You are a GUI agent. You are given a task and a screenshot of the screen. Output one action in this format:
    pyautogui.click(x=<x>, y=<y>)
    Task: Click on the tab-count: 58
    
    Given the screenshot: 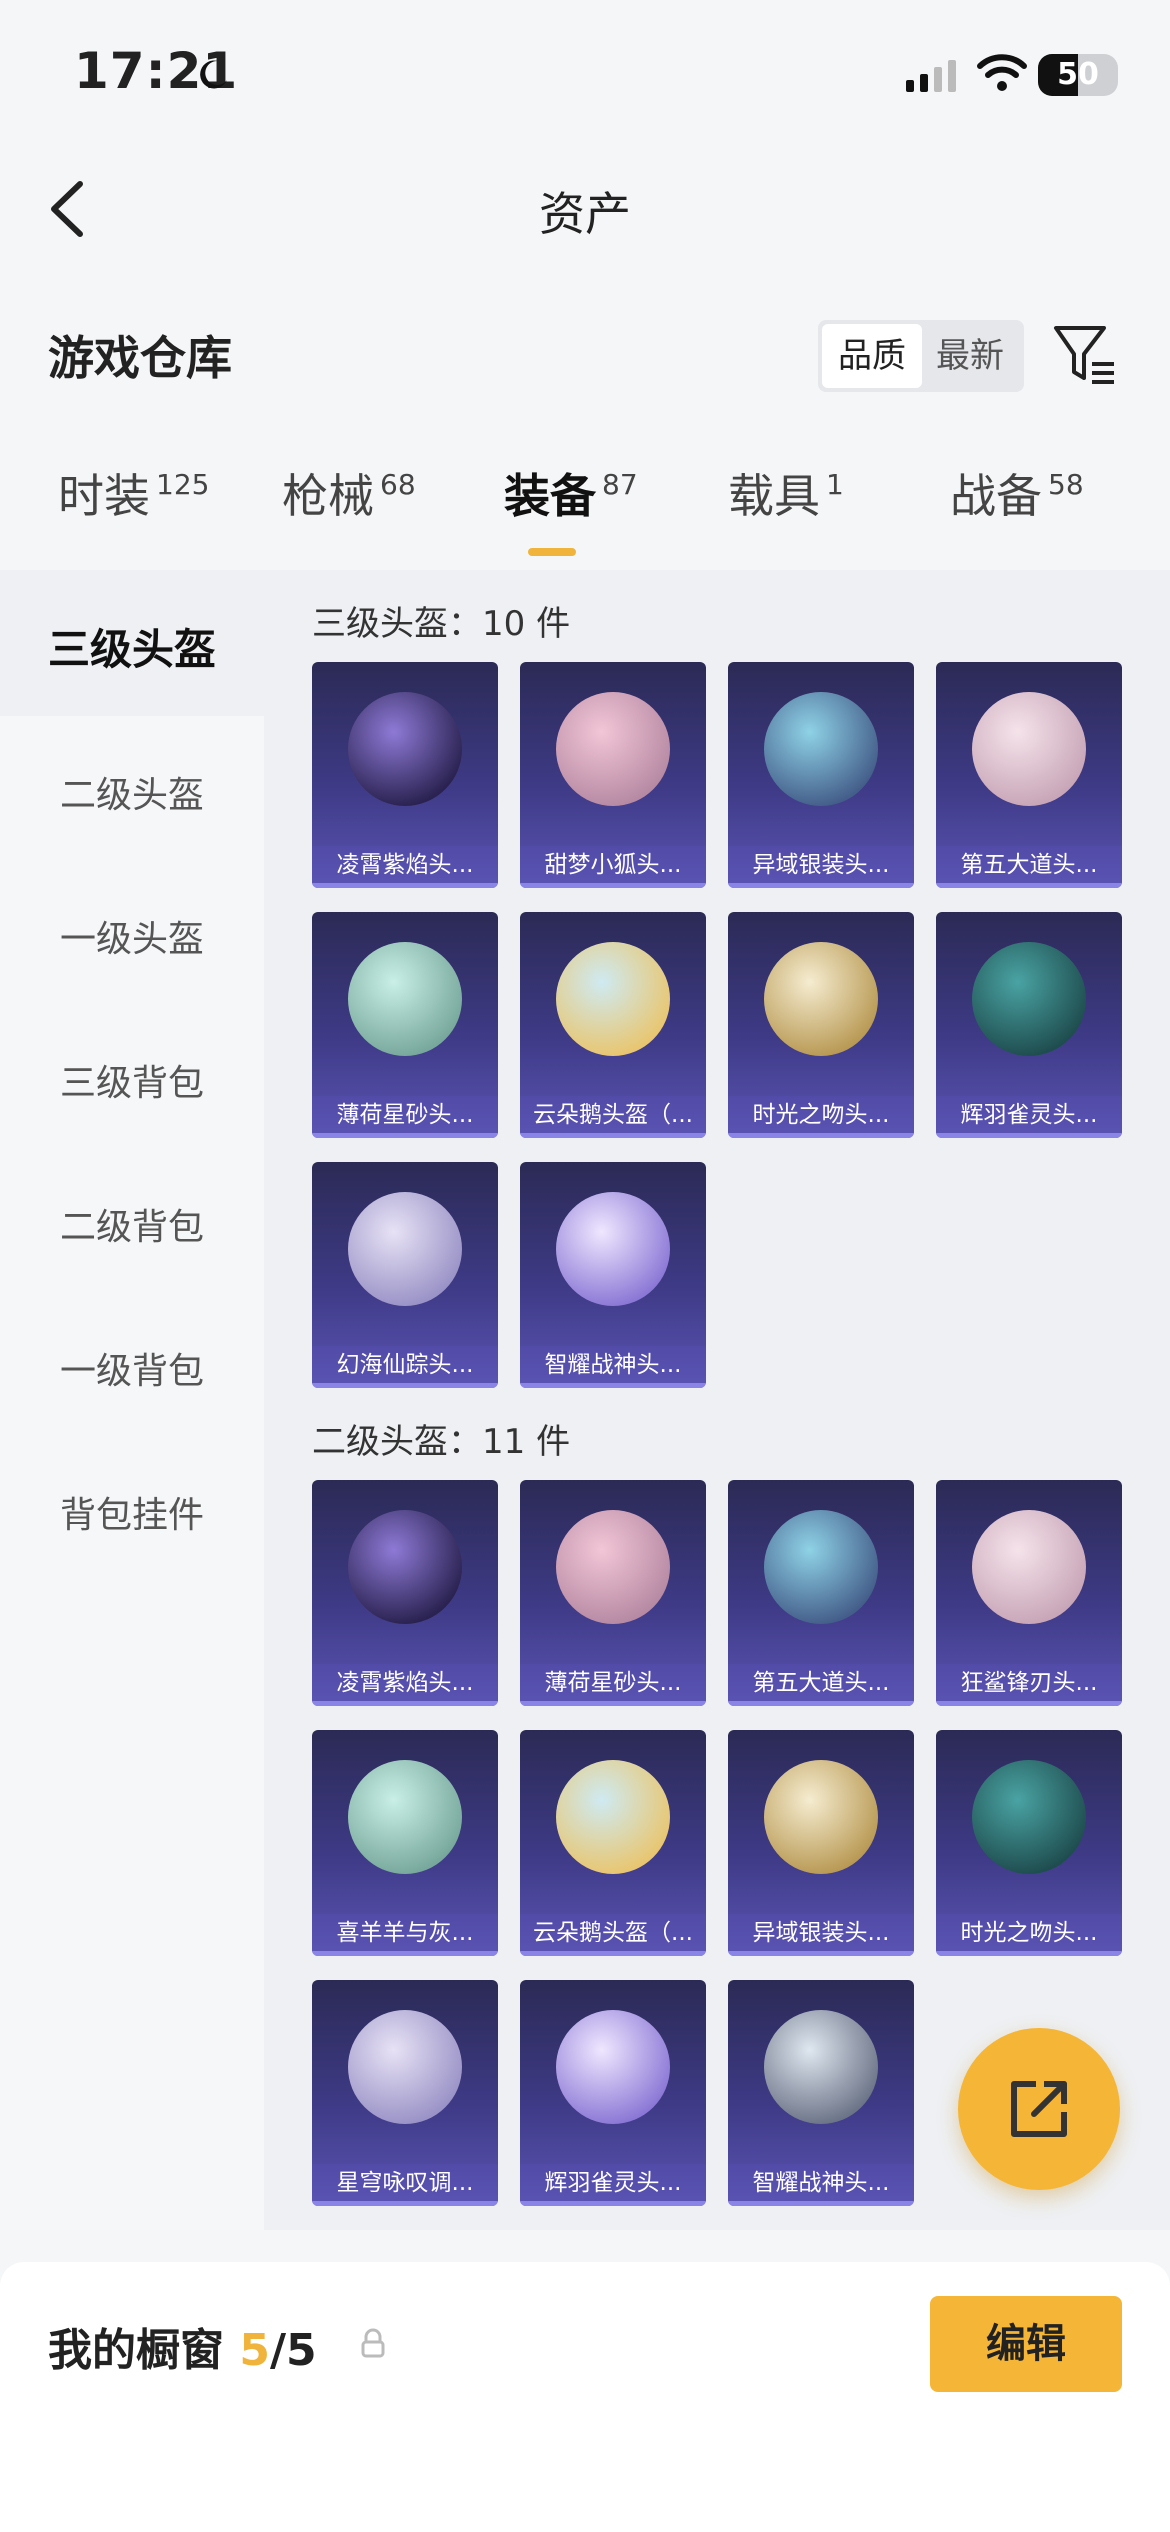 What is the action you would take?
    pyautogui.click(x=1066, y=484)
    